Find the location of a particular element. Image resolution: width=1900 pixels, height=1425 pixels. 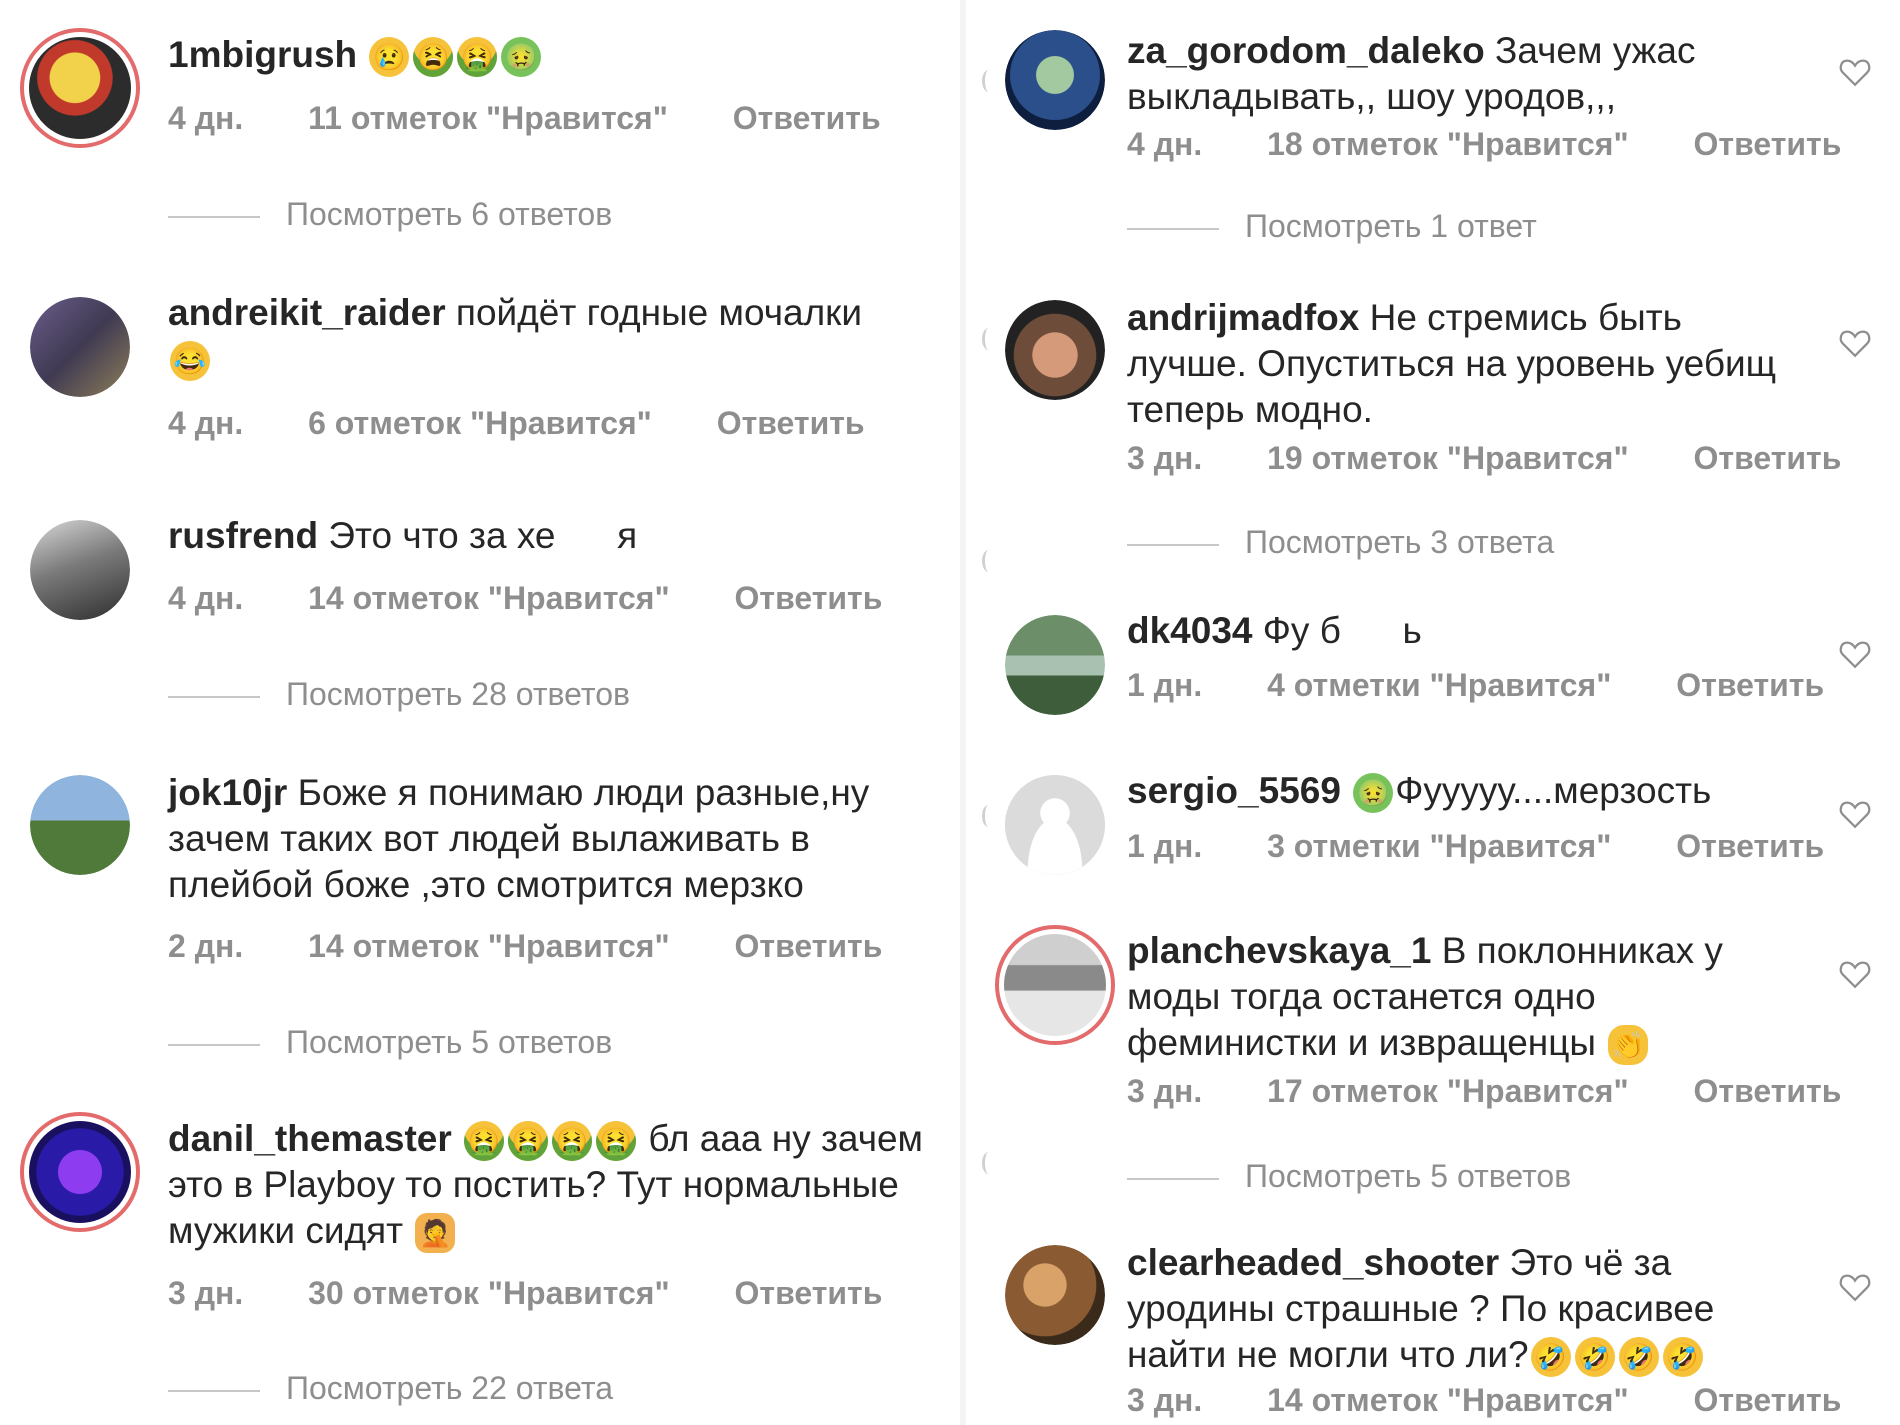

comment-meta: 3 дн. 30 отметок "Нравится" Ответить is located at coordinates (553, 1293).